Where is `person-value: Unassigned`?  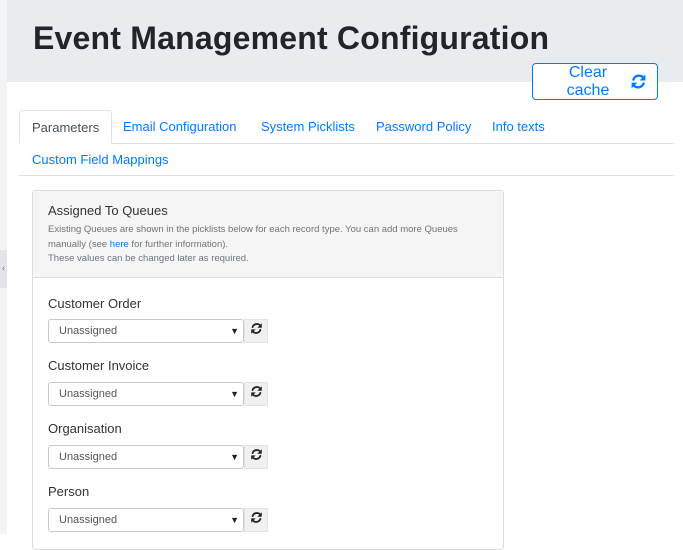 person-value: Unassigned is located at coordinates (88, 520).